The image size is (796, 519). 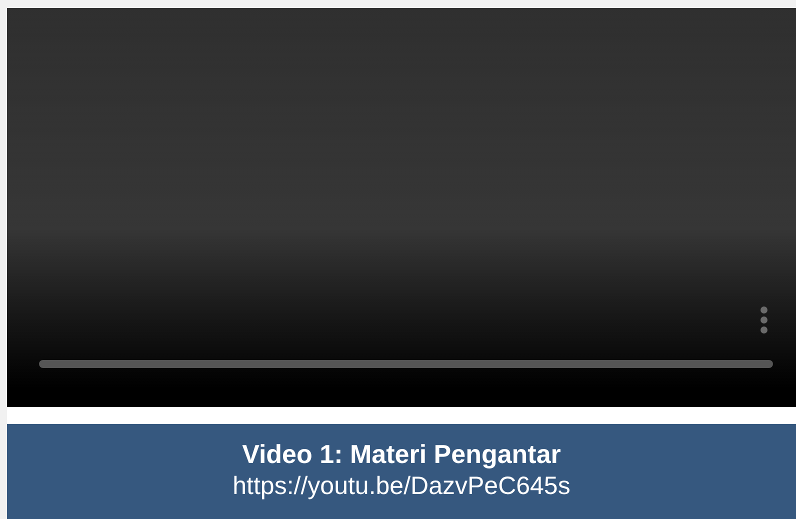 I want to click on video-title: Video 1: Materi Pengantar, so click(x=401, y=454).